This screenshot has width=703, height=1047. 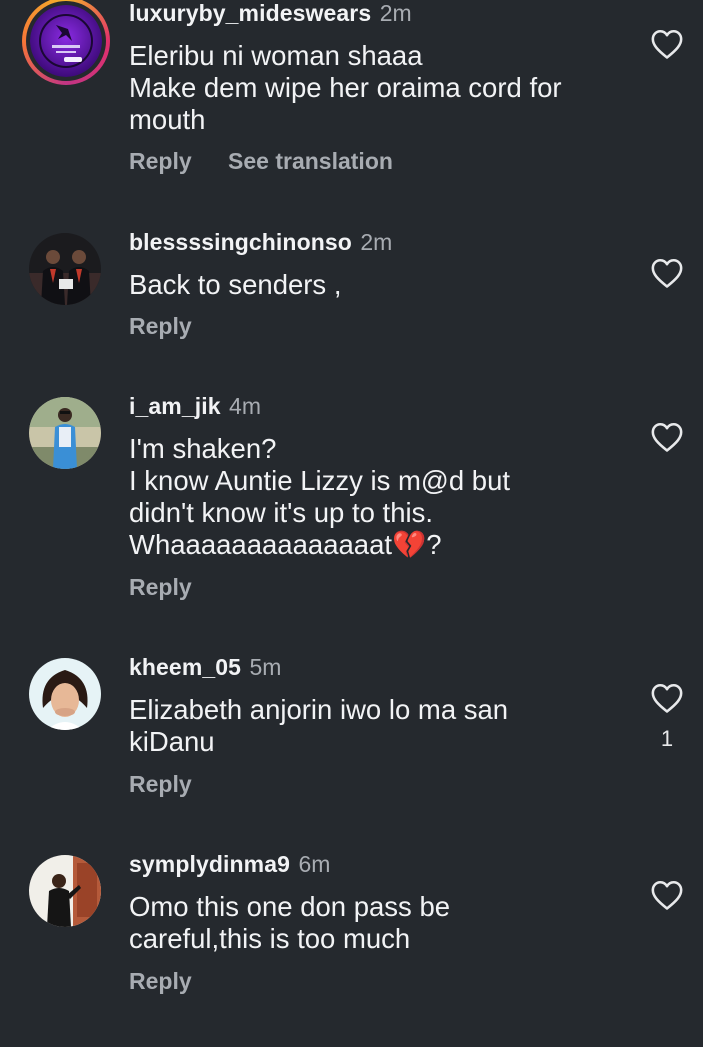 What do you see at coordinates (667, 738) in the screenshot?
I see `like-count: 1` at bounding box center [667, 738].